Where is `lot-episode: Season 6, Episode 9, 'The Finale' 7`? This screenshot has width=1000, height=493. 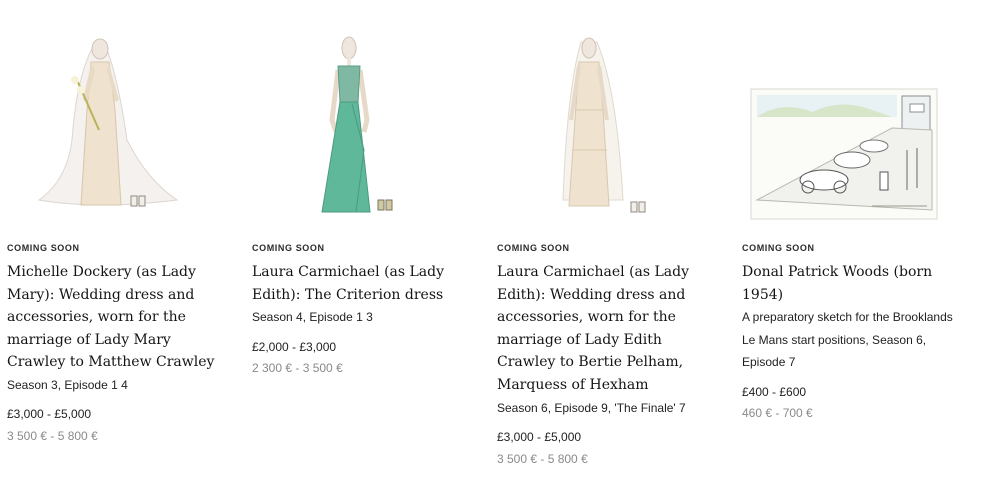
lot-episode: Season 6, Episode 9, 'The Finale' 7 is located at coordinates (591, 407).